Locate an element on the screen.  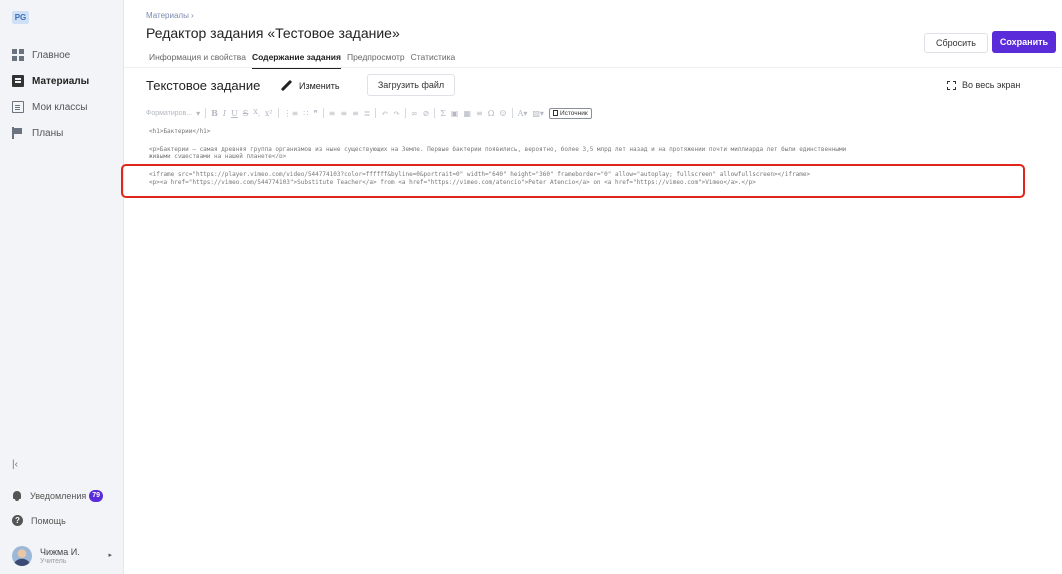
code-line: <h1>Бактерии</h1> is located at coordinates (179, 132).